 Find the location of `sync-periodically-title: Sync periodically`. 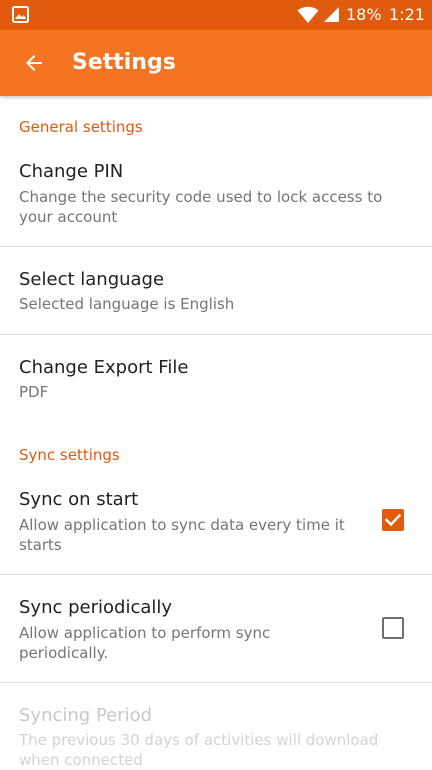

sync-periodically-title: Sync periodically is located at coordinates (96, 607).